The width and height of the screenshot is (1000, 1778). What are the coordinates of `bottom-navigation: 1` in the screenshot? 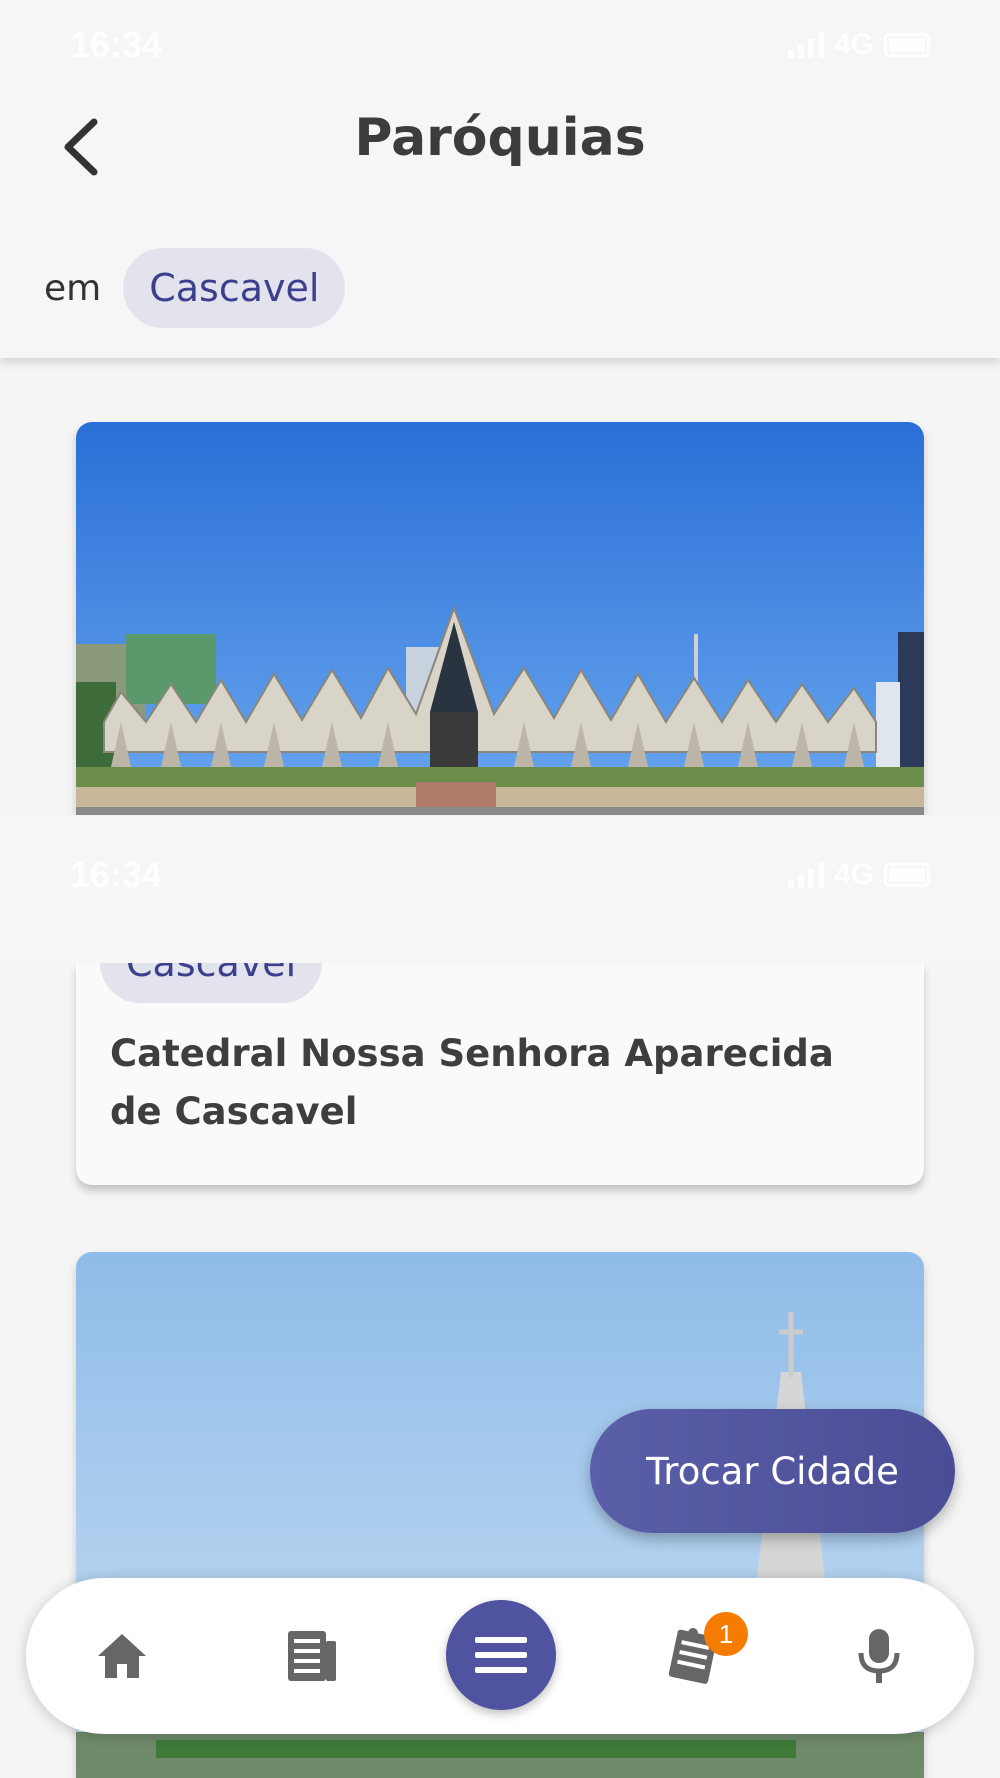 It's located at (500, 1656).